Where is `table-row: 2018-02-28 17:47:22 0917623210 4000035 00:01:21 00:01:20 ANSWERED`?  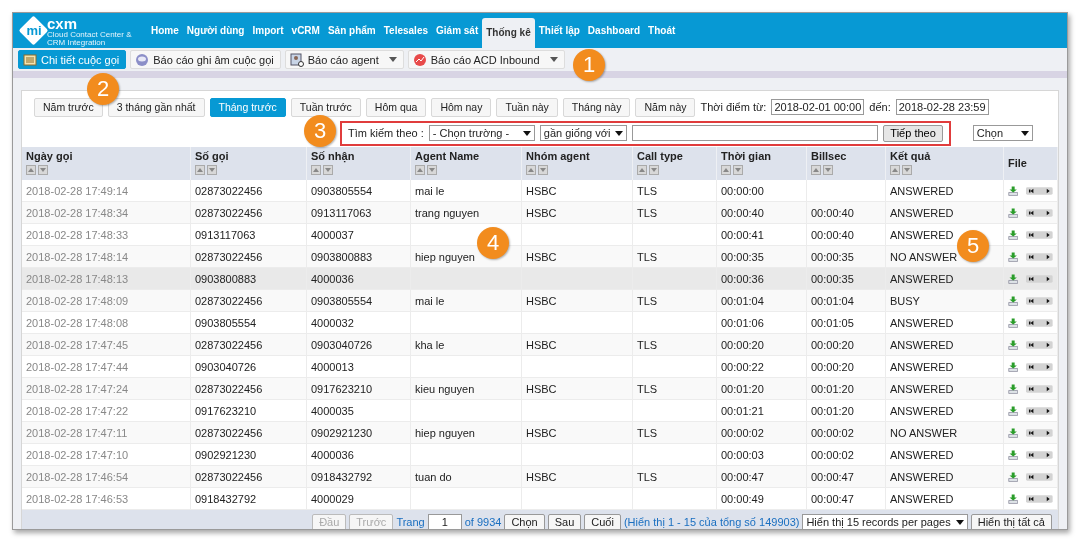
table-row: 2018-02-28 17:47:22 0917623210 4000035 00:01:21 00:01:20 ANSWERED is located at coordinates (540, 410).